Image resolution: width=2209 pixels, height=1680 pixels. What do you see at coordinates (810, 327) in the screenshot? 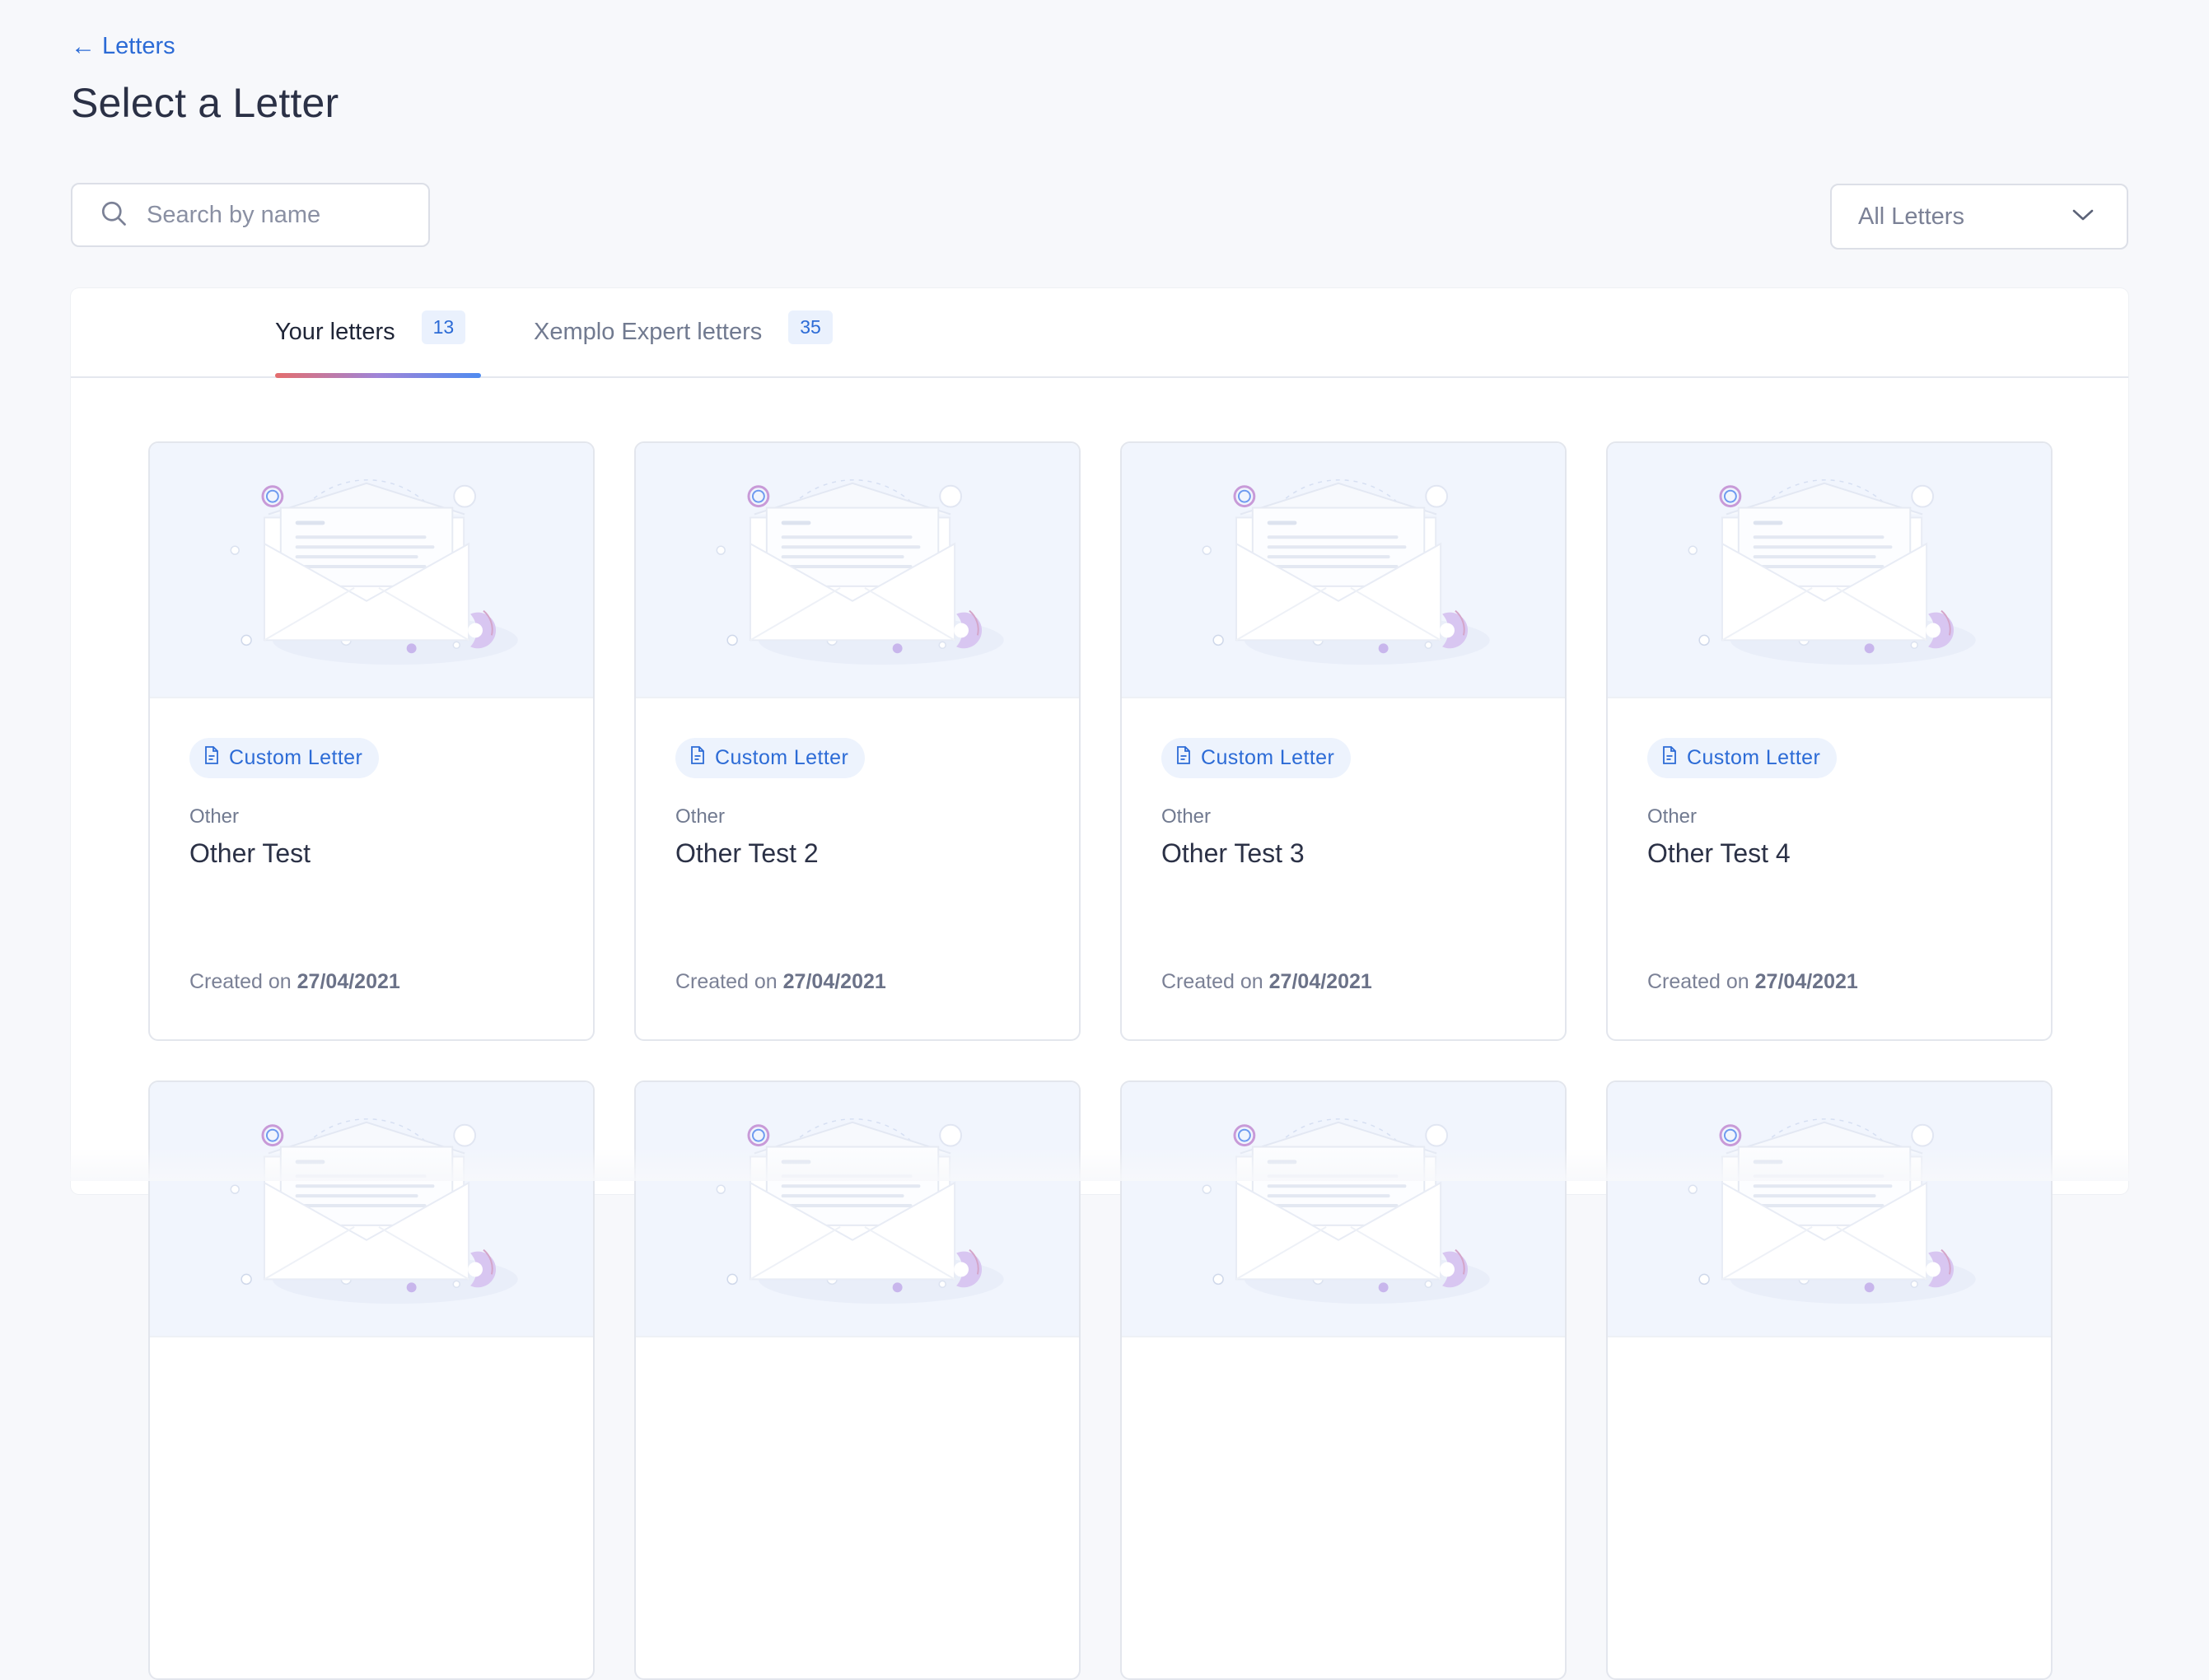
I see `tab-count-badge: 35` at bounding box center [810, 327].